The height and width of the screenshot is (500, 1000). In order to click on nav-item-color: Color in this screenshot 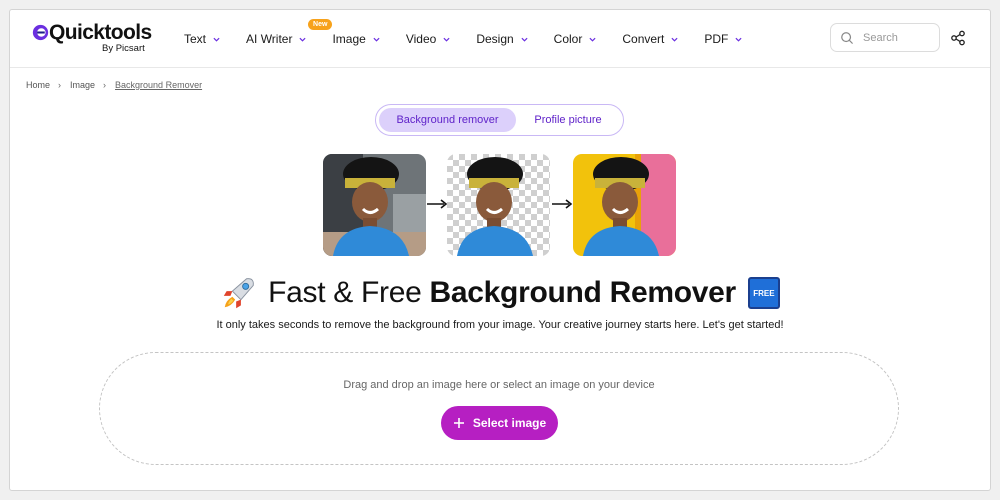, I will do `click(575, 39)`.